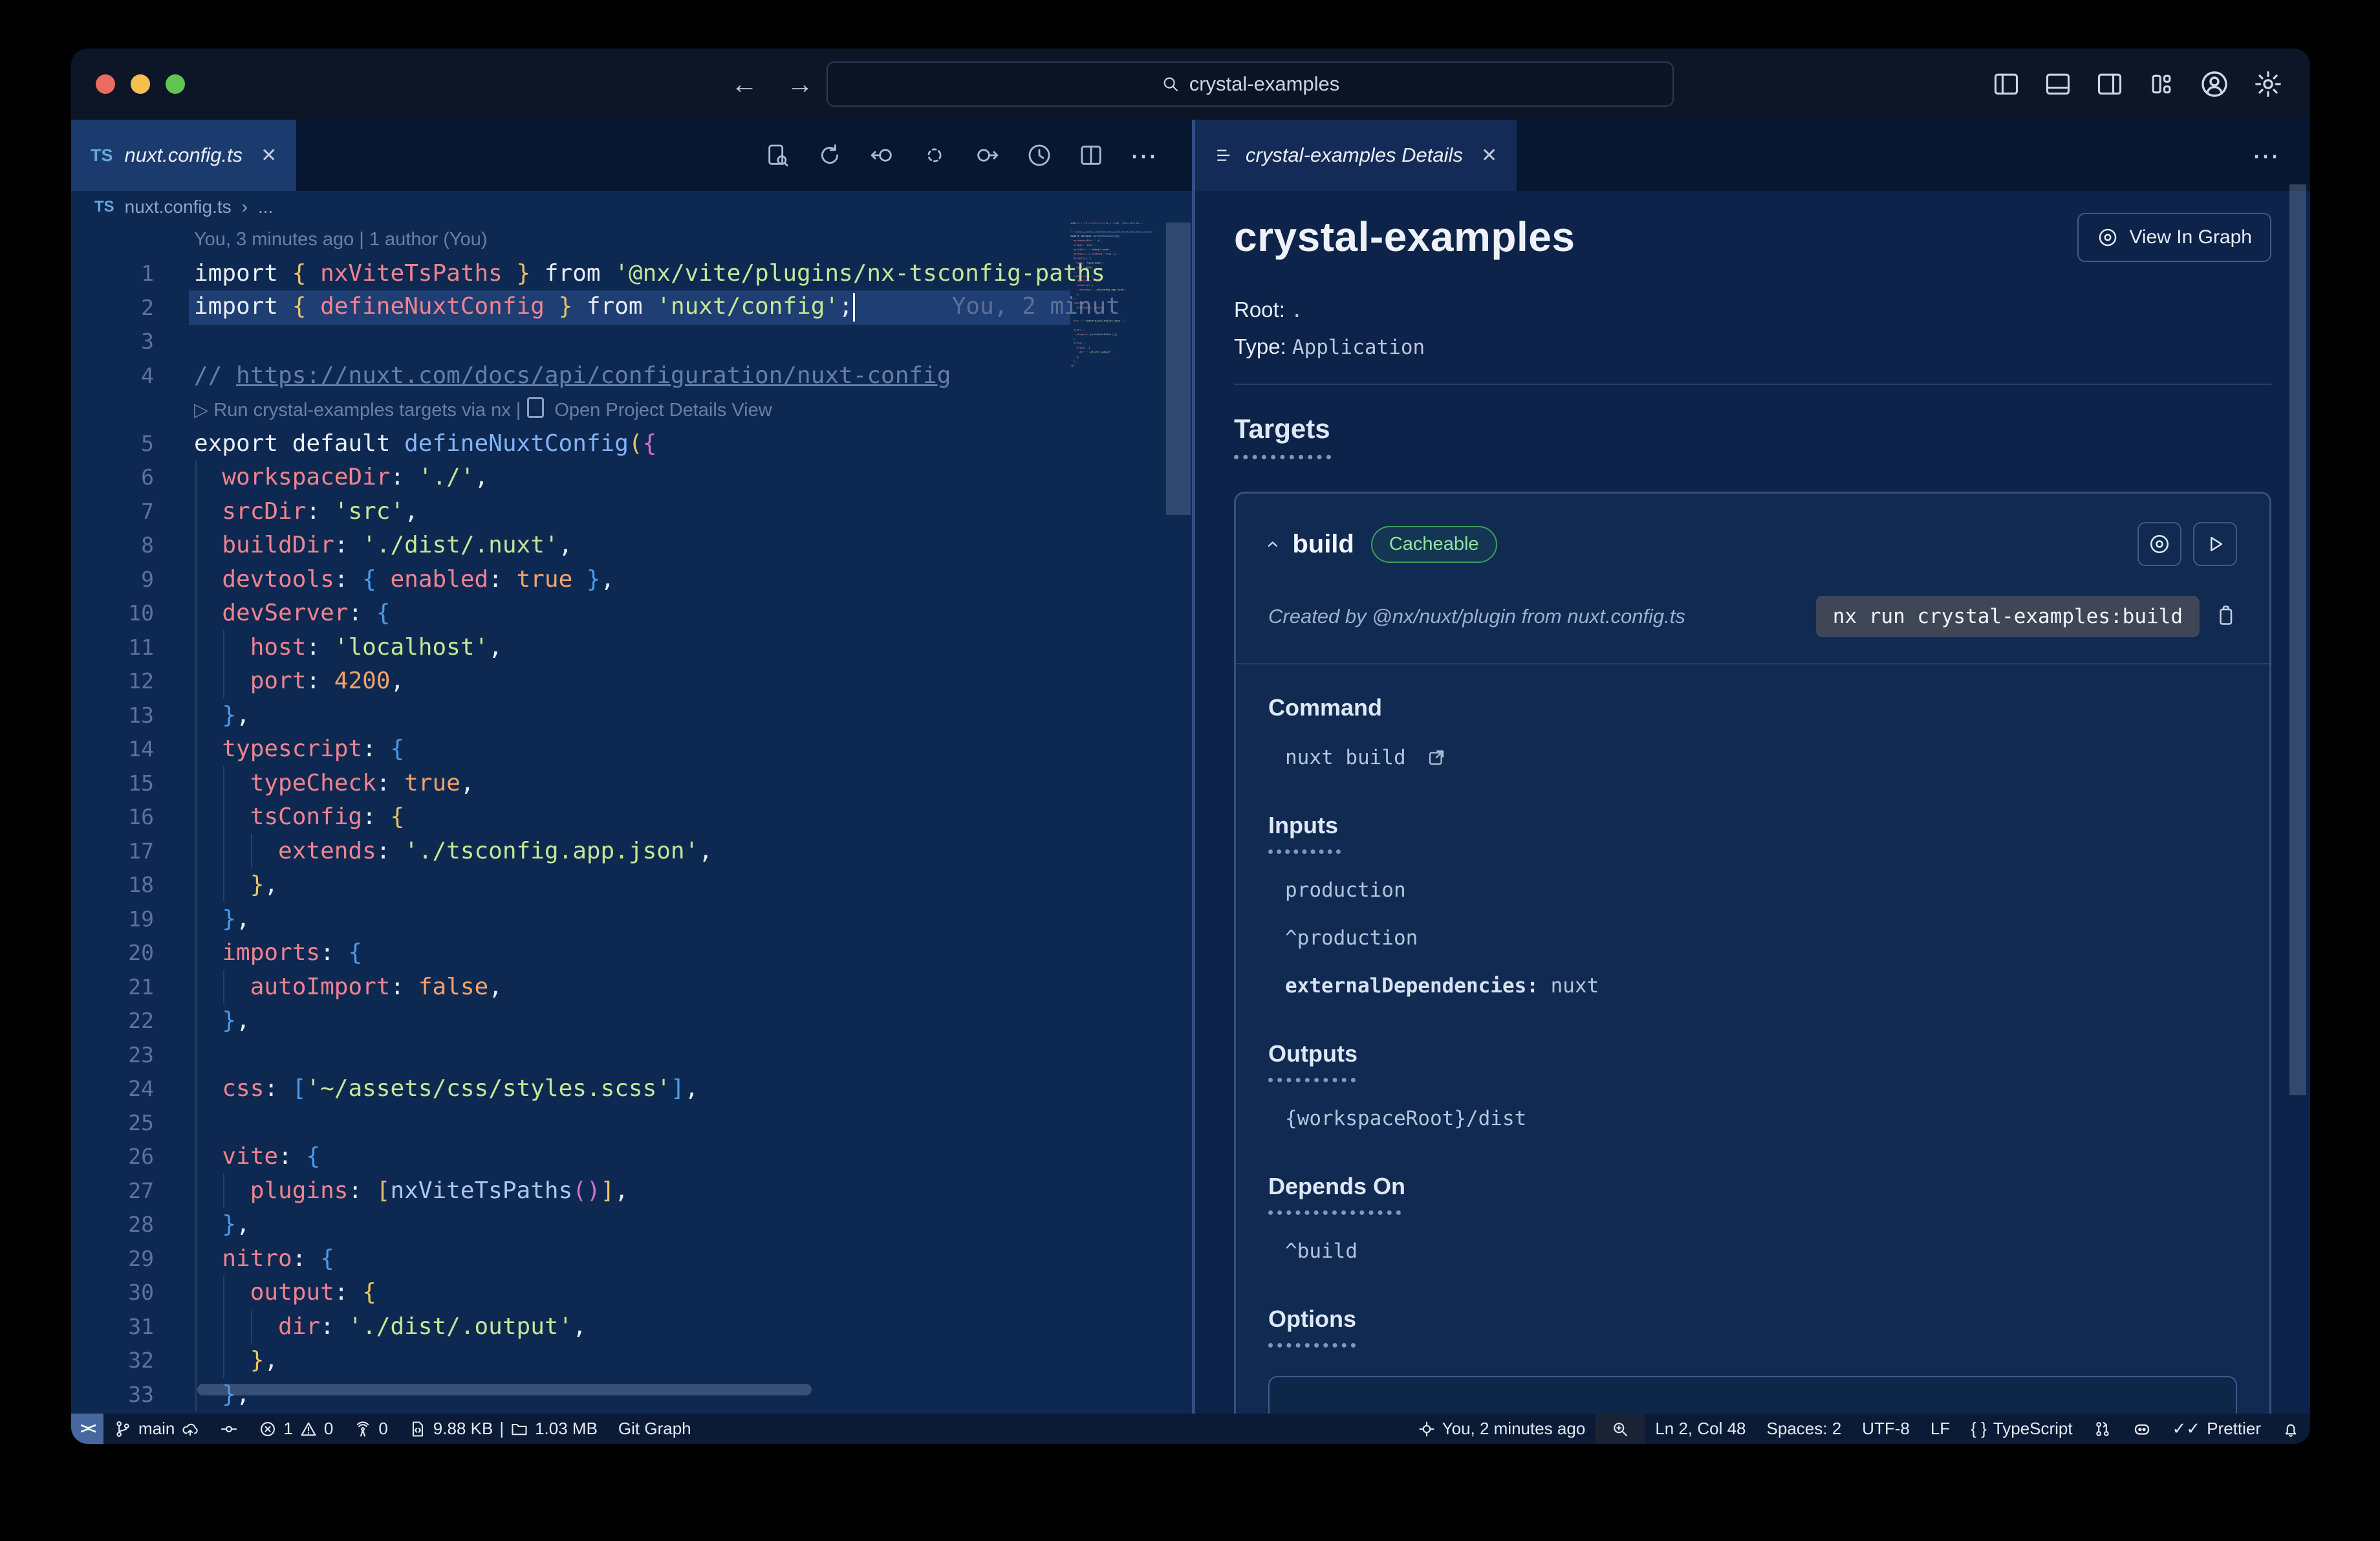 This screenshot has height=1541, width=2380. What do you see at coordinates (2161, 84) in the screenshot?
I see `customize-layout-icon` at bounding box center [2161, 84].